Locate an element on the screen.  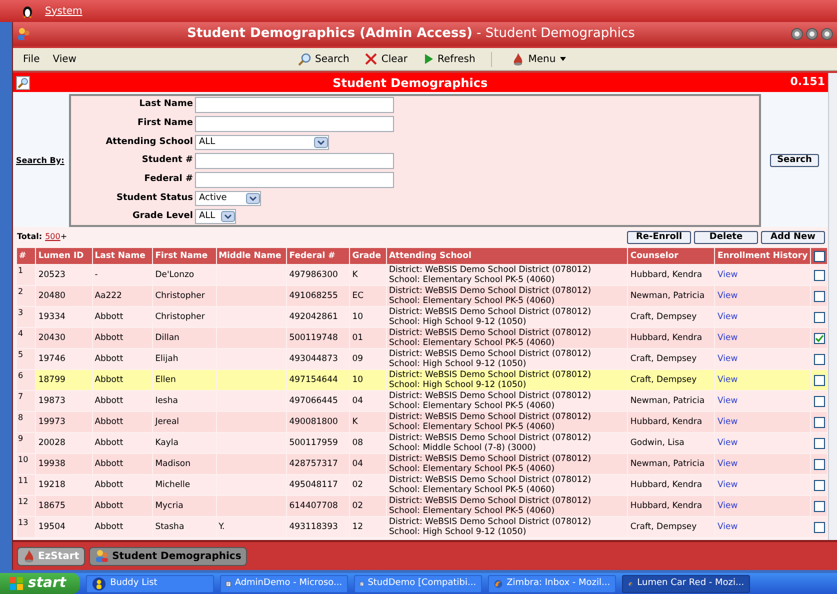
table-cell: 497154644 is located at coordinates (318, 380).